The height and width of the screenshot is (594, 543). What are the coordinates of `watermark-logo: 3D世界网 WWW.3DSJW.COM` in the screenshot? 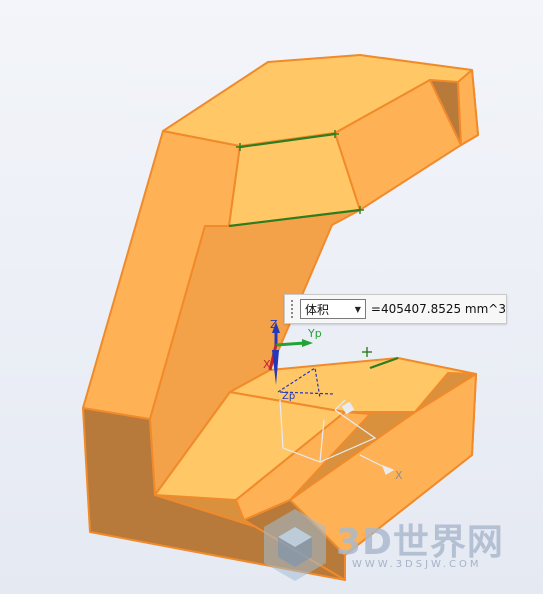 It's located at (395, 545).